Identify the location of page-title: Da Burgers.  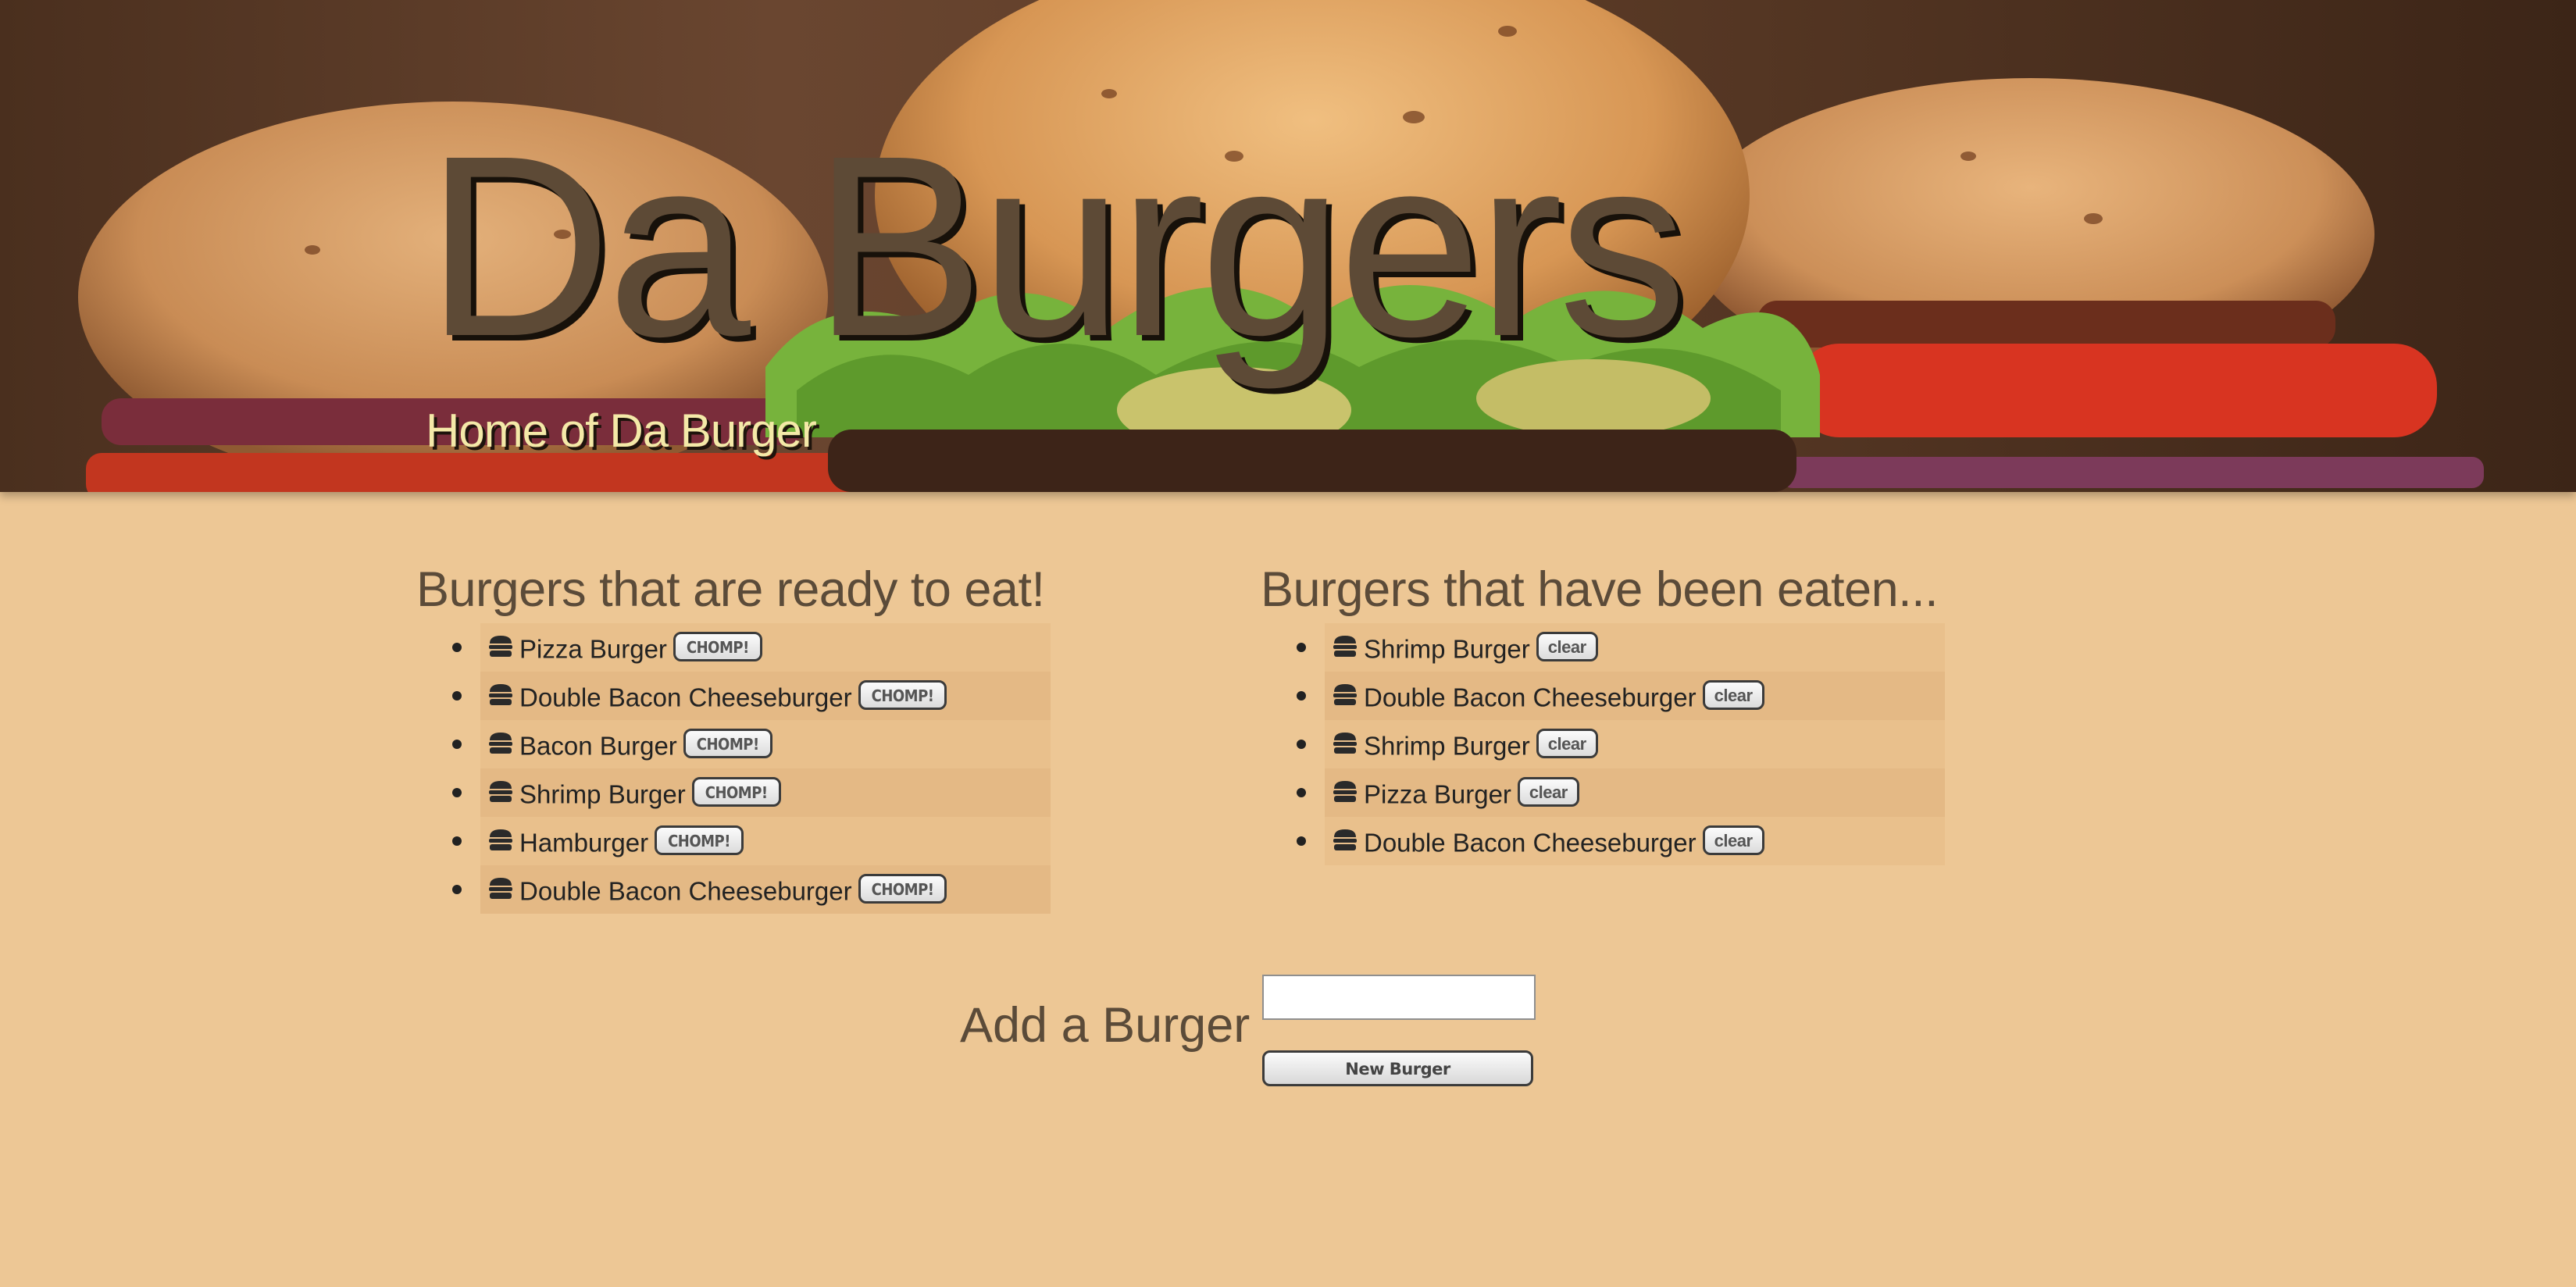
(1056, 246).